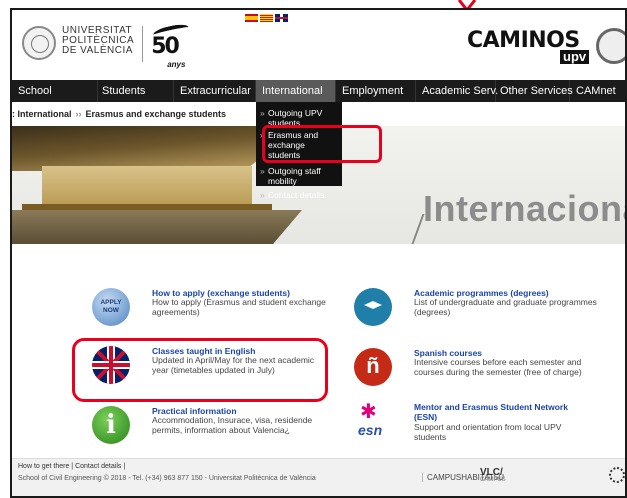 This screenshot has height=498, width=627. I want to click on upv-name: UNIVERSITAT POLITÈCNICA DE VALÈNCIA, so click(98, 41).